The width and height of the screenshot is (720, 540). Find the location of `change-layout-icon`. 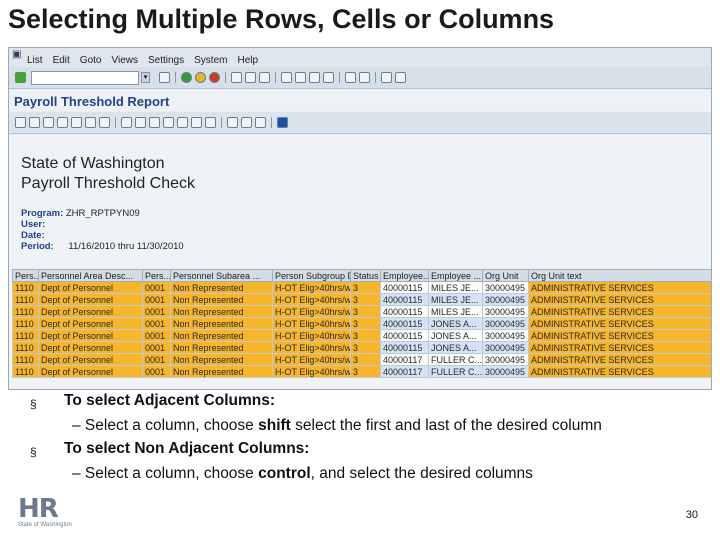

change-layout-icon is located at coordinates (232, 122).